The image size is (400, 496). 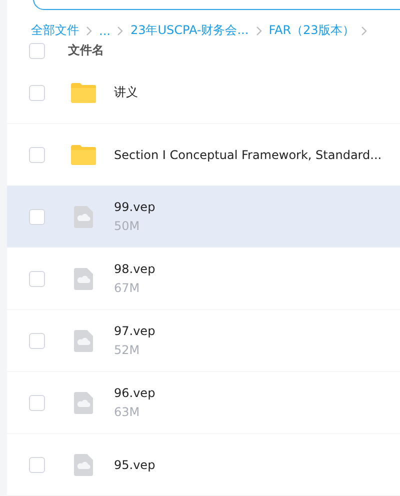 I want to click on file-name: 99.vep, so click(x=135, y=207).